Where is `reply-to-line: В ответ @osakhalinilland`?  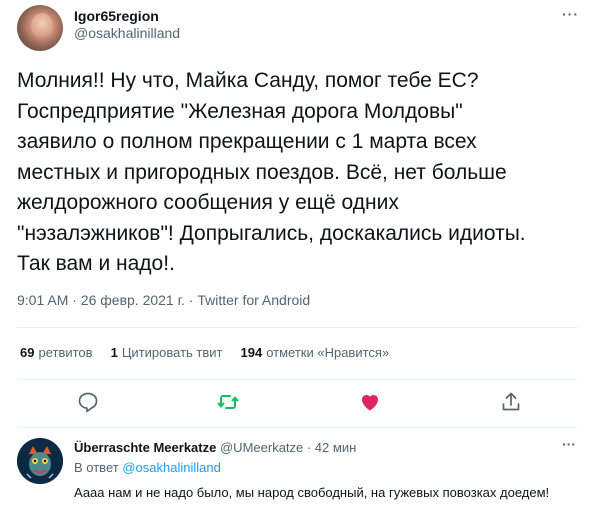 reply-to-line: В ответ @osakhalinilland is located at coordinates (147, 467).